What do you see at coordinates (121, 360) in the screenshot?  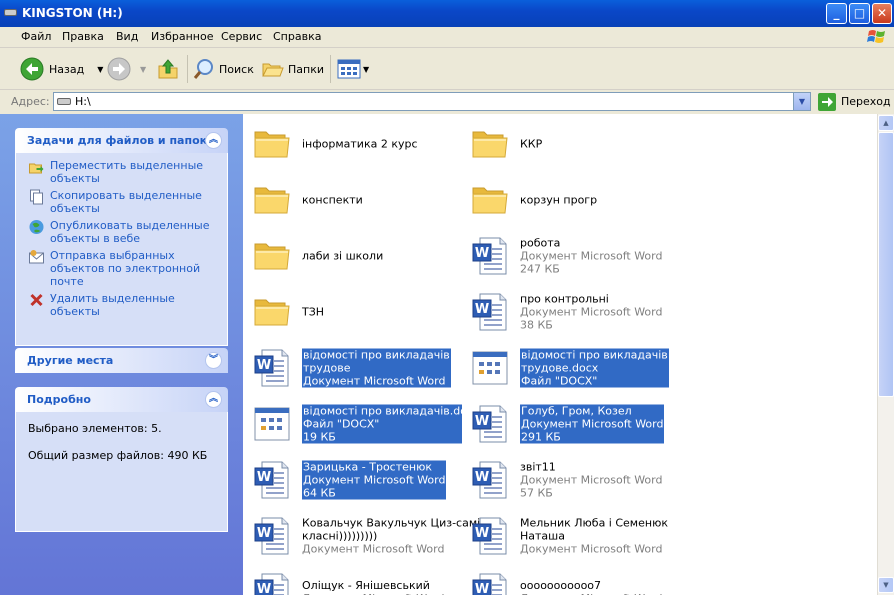 I see `other-places-header: Другие места ︾` at bounding box center [121, 360].